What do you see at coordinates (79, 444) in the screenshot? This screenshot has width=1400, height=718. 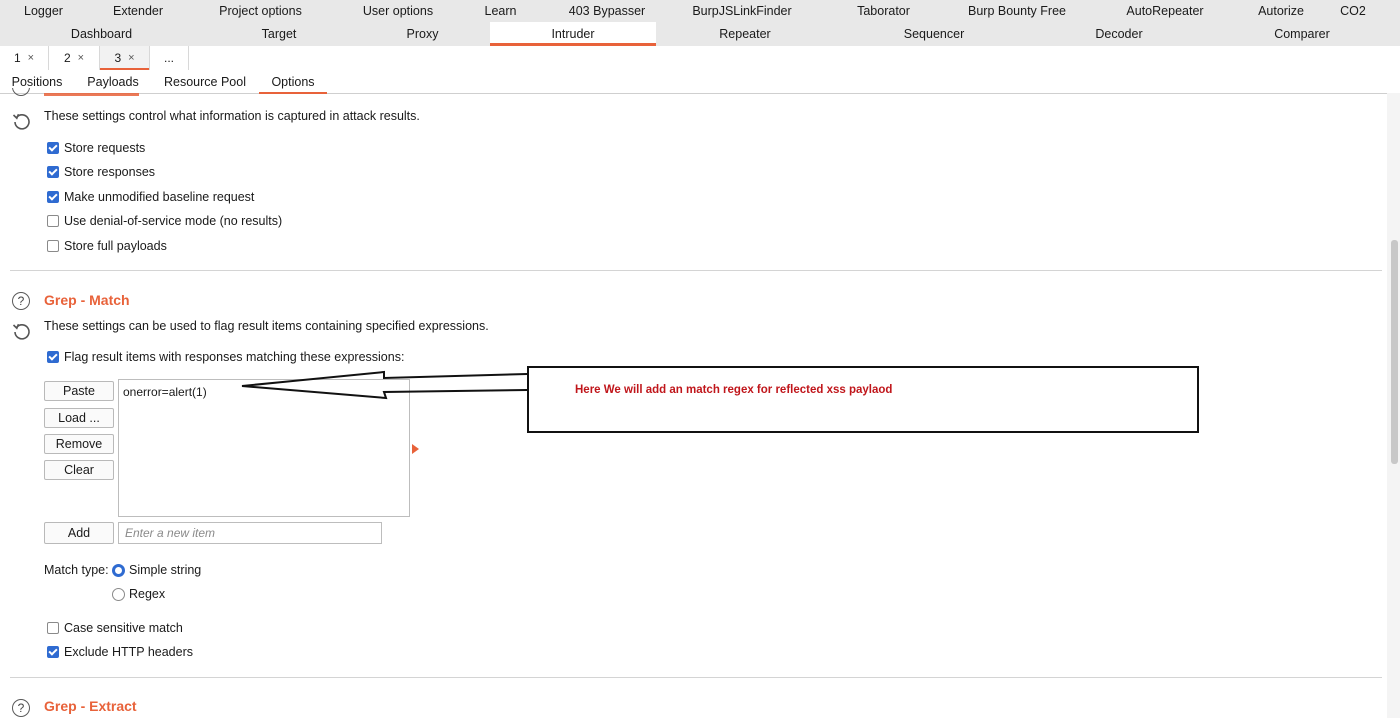 I see `remove-button: Remove` at bounding box center [79, 444].